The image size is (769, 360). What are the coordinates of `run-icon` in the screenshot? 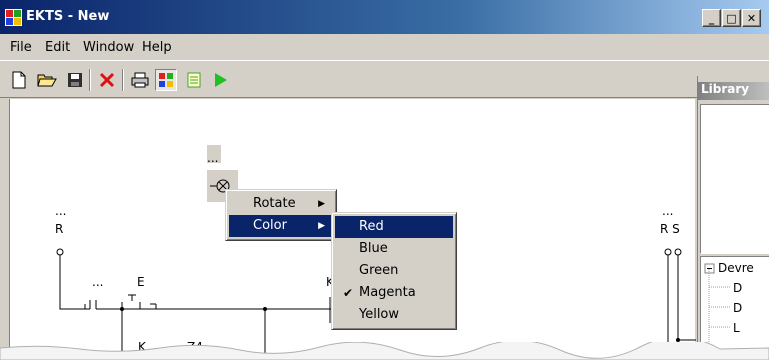 It's located at (221, 80).